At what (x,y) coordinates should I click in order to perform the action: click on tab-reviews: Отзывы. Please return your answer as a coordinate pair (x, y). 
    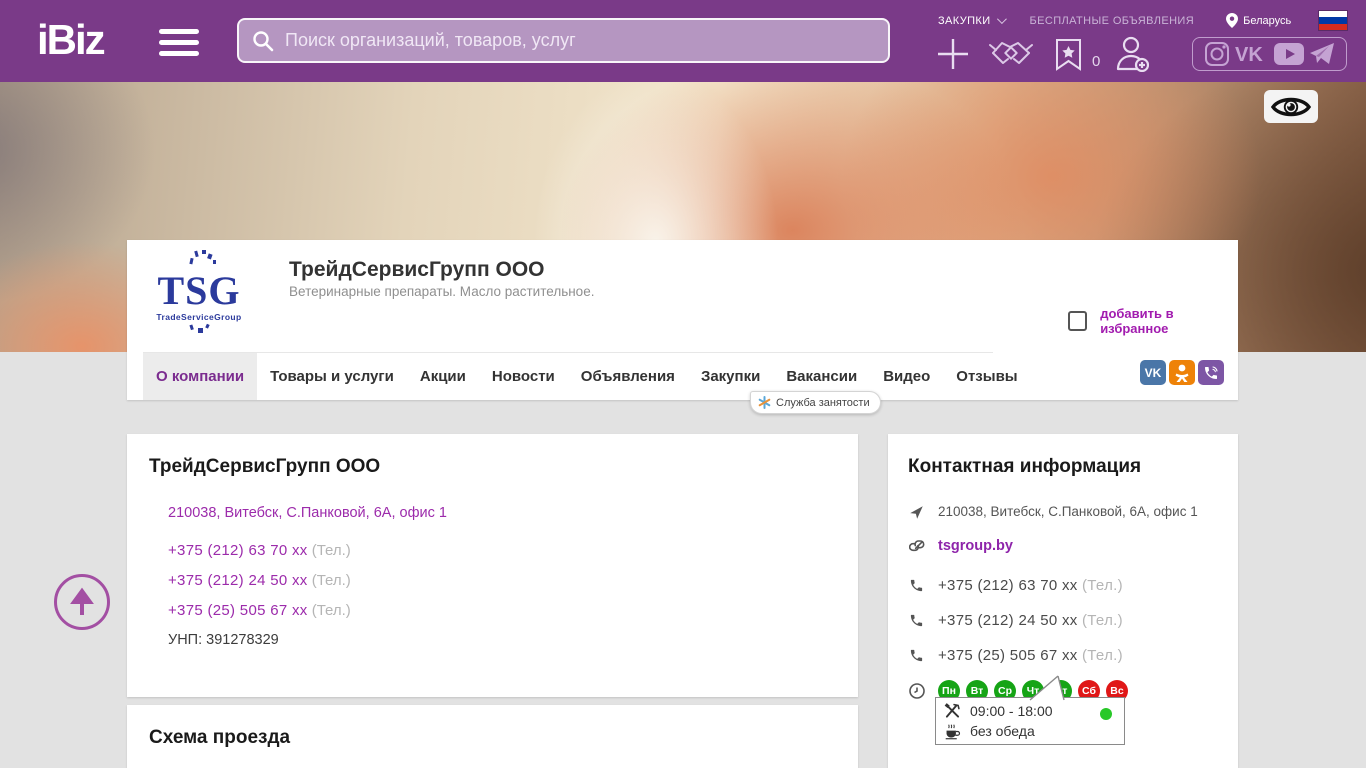
    Looking at the image, I should click on (986, 376).